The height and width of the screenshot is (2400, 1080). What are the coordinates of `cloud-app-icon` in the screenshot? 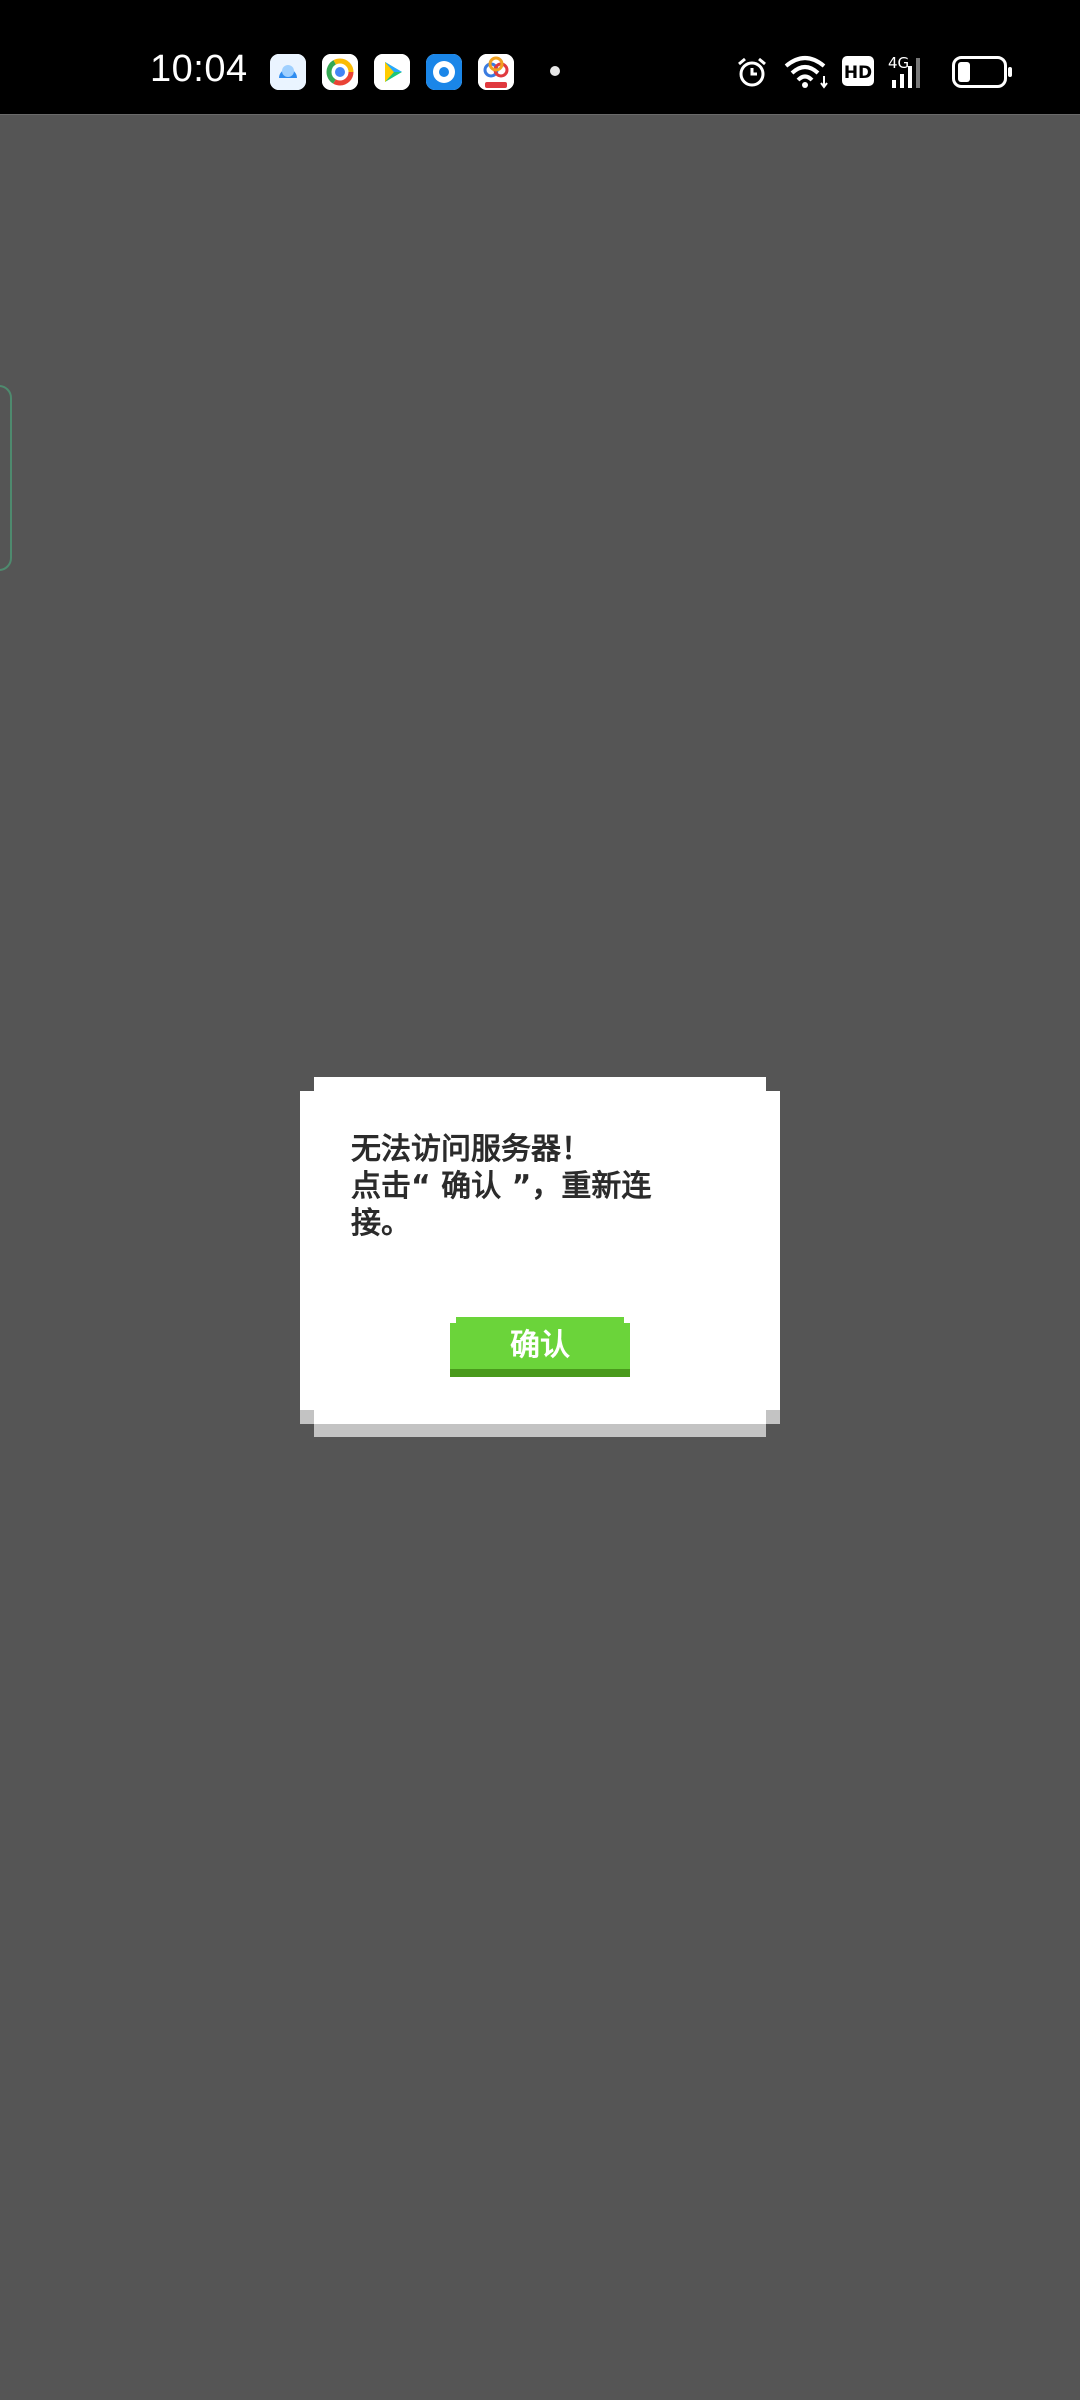 It's located at (288, 72).